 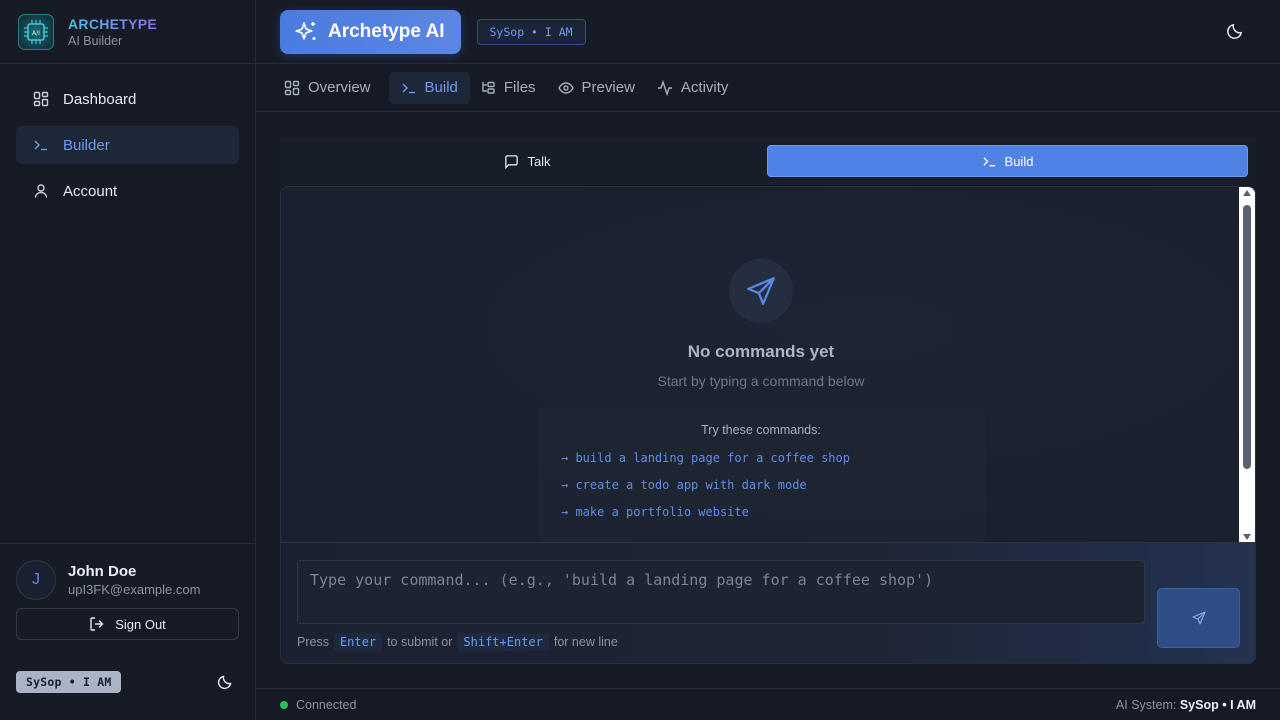 I want to click on talk-mode-button: Talk, so click(x=527, y=161).